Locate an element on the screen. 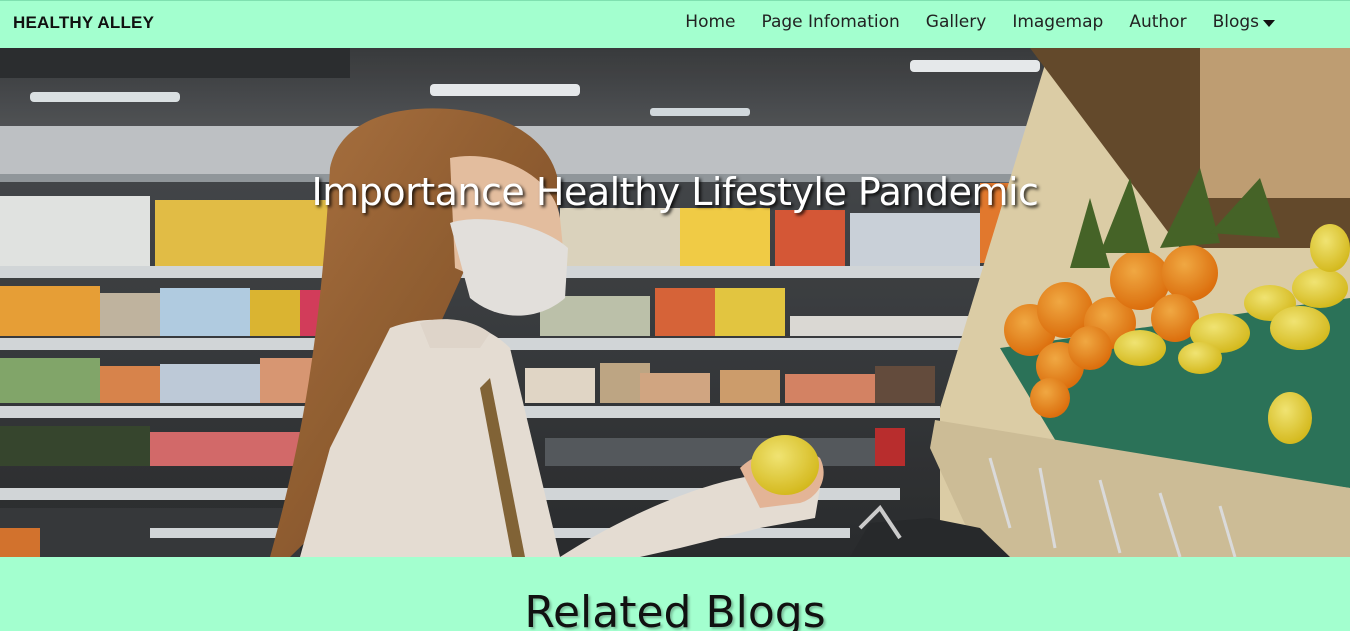 Image resolution: width=1350 pixels, height=631 pixels. nav-item-blogs-dropdown: Blogs is located at coordinates (1244, 22).